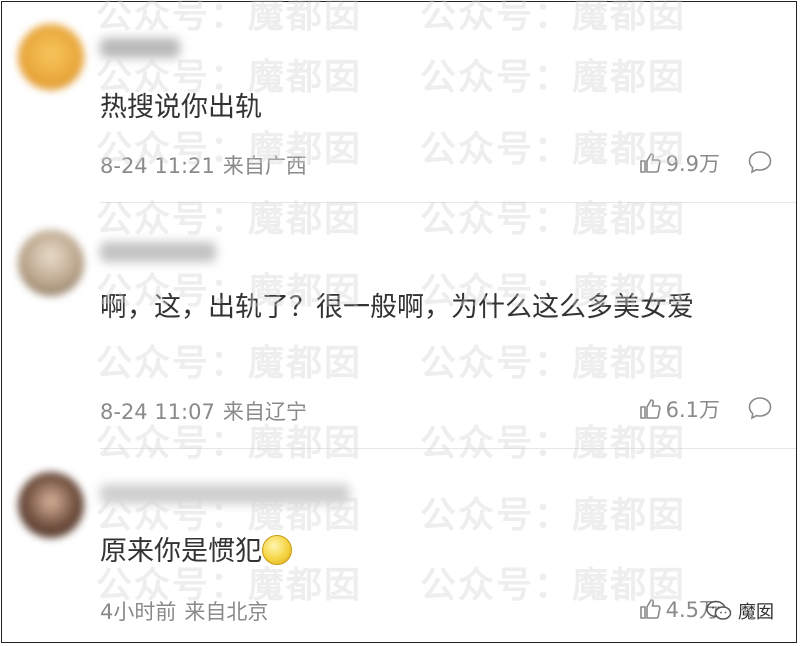 This screenshot has height=646, width=800. I want to click on comment-text-content: 原来你是惯犯, so click(181, 551).